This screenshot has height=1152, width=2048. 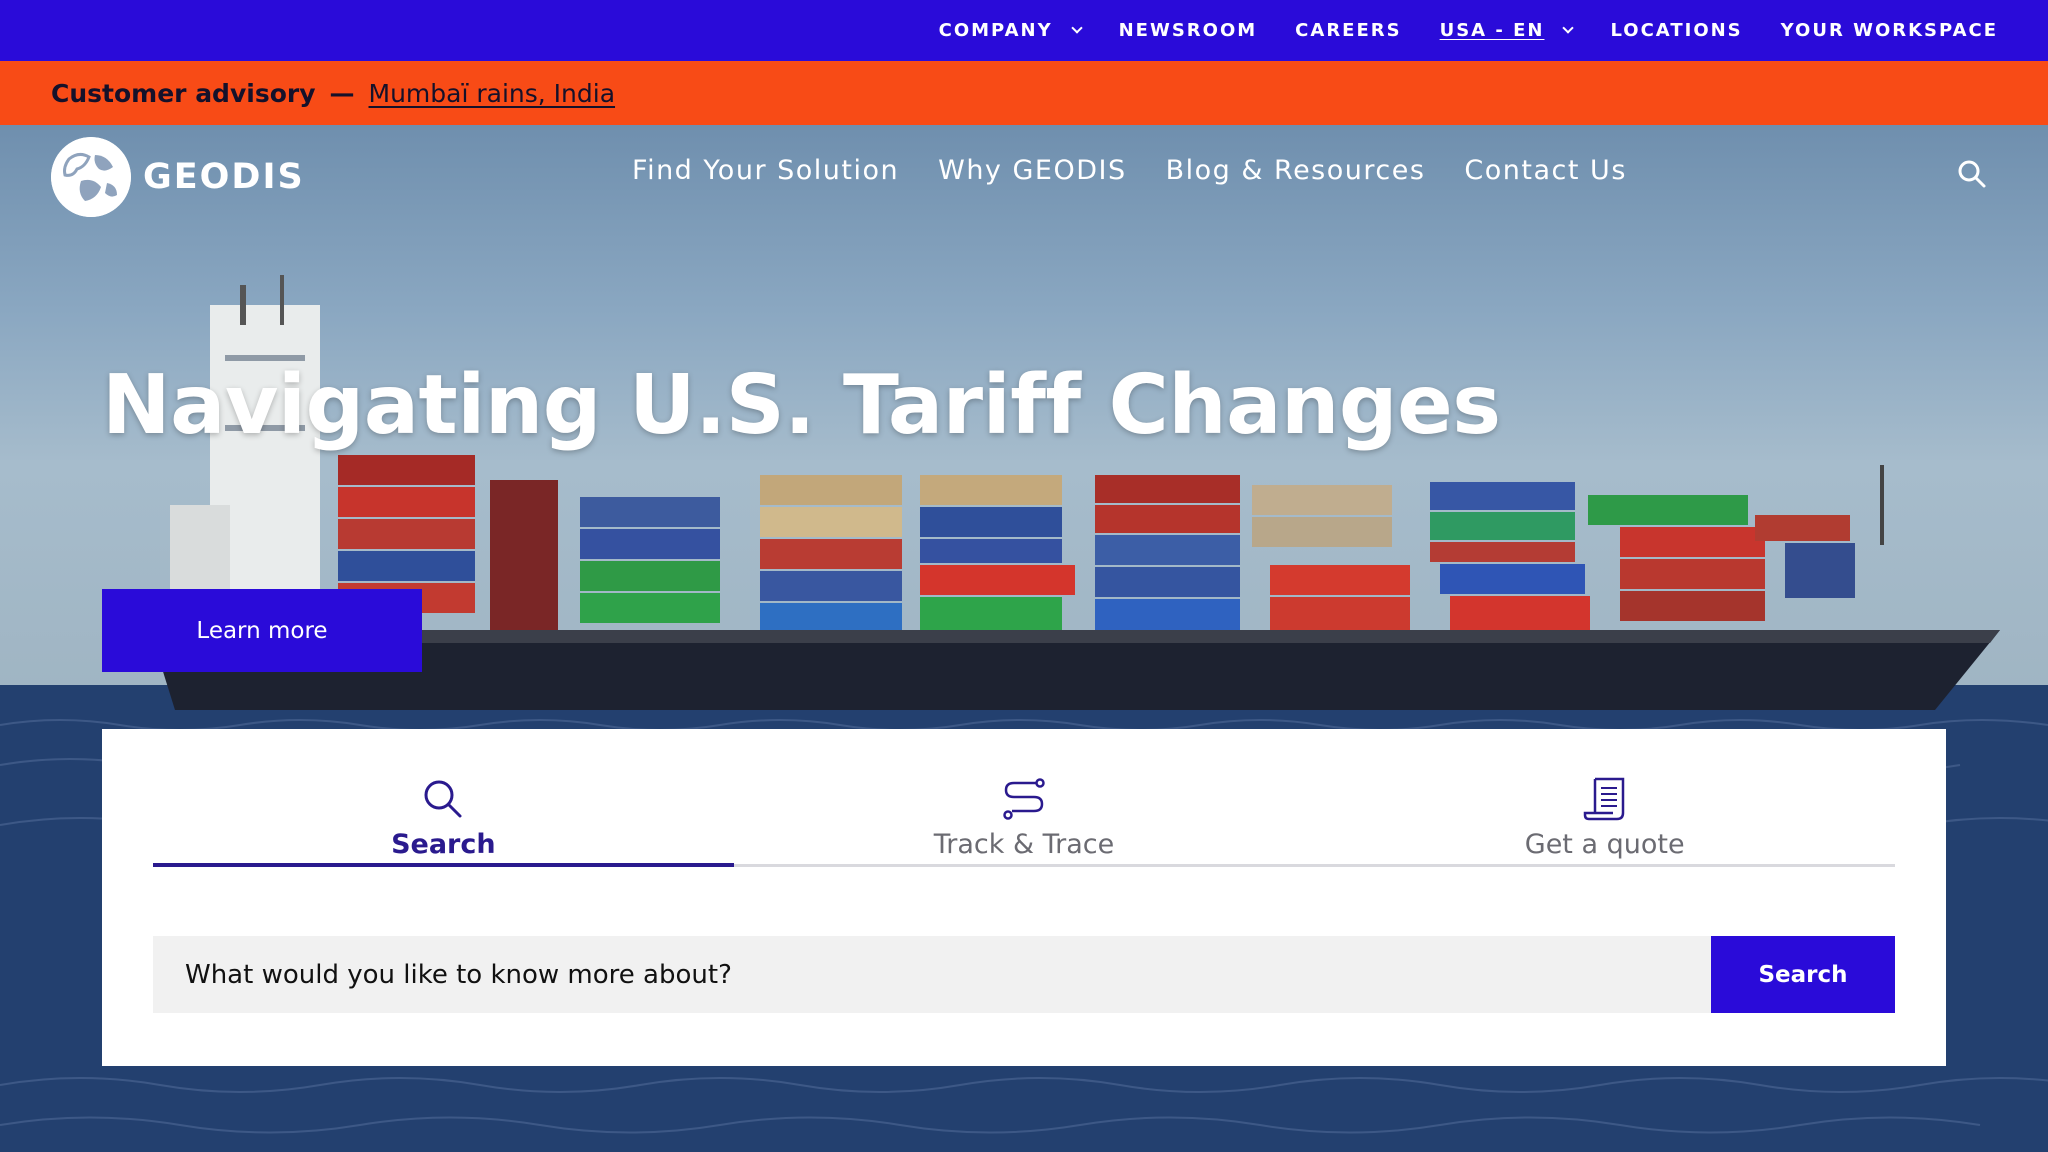 What do you see at coordinates (1545, 170) in the screenshot?
I see `nav-item-contact-us: Contact Us` at bounding box center [1545, 170].